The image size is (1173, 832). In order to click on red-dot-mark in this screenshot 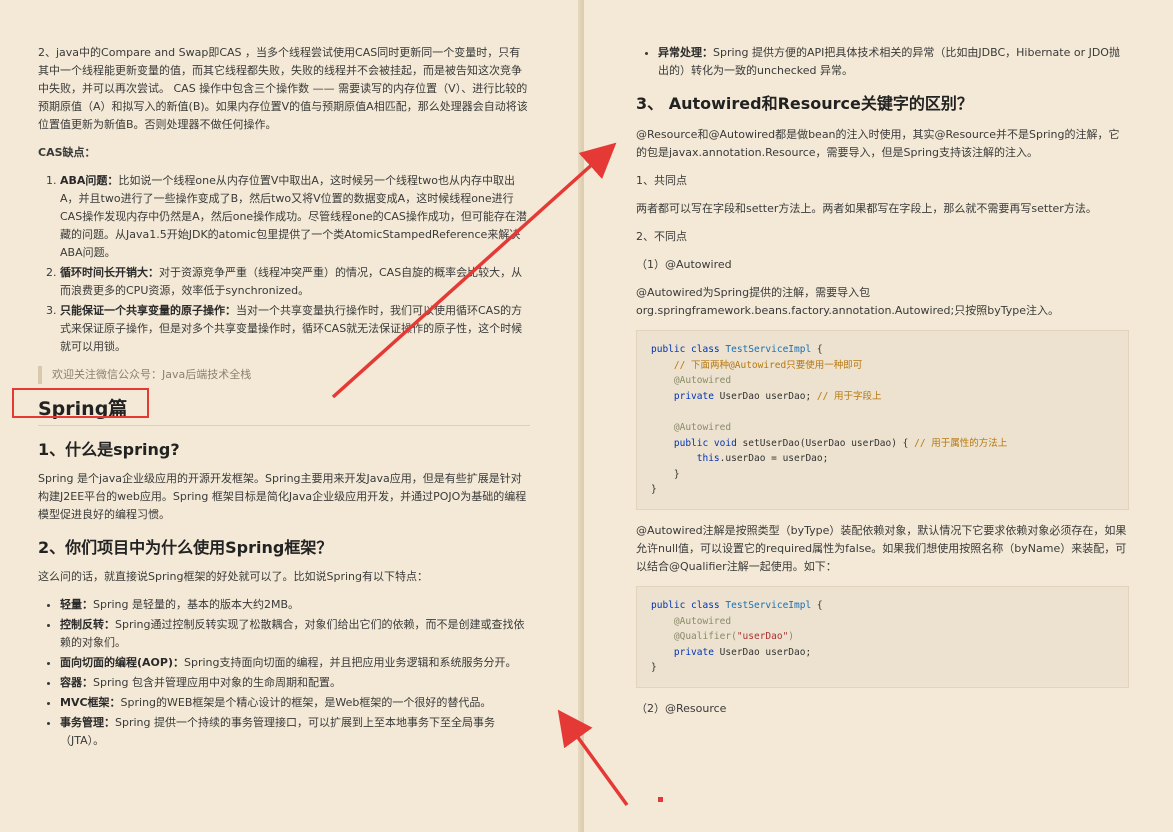, I will do `click(660, 799)`.